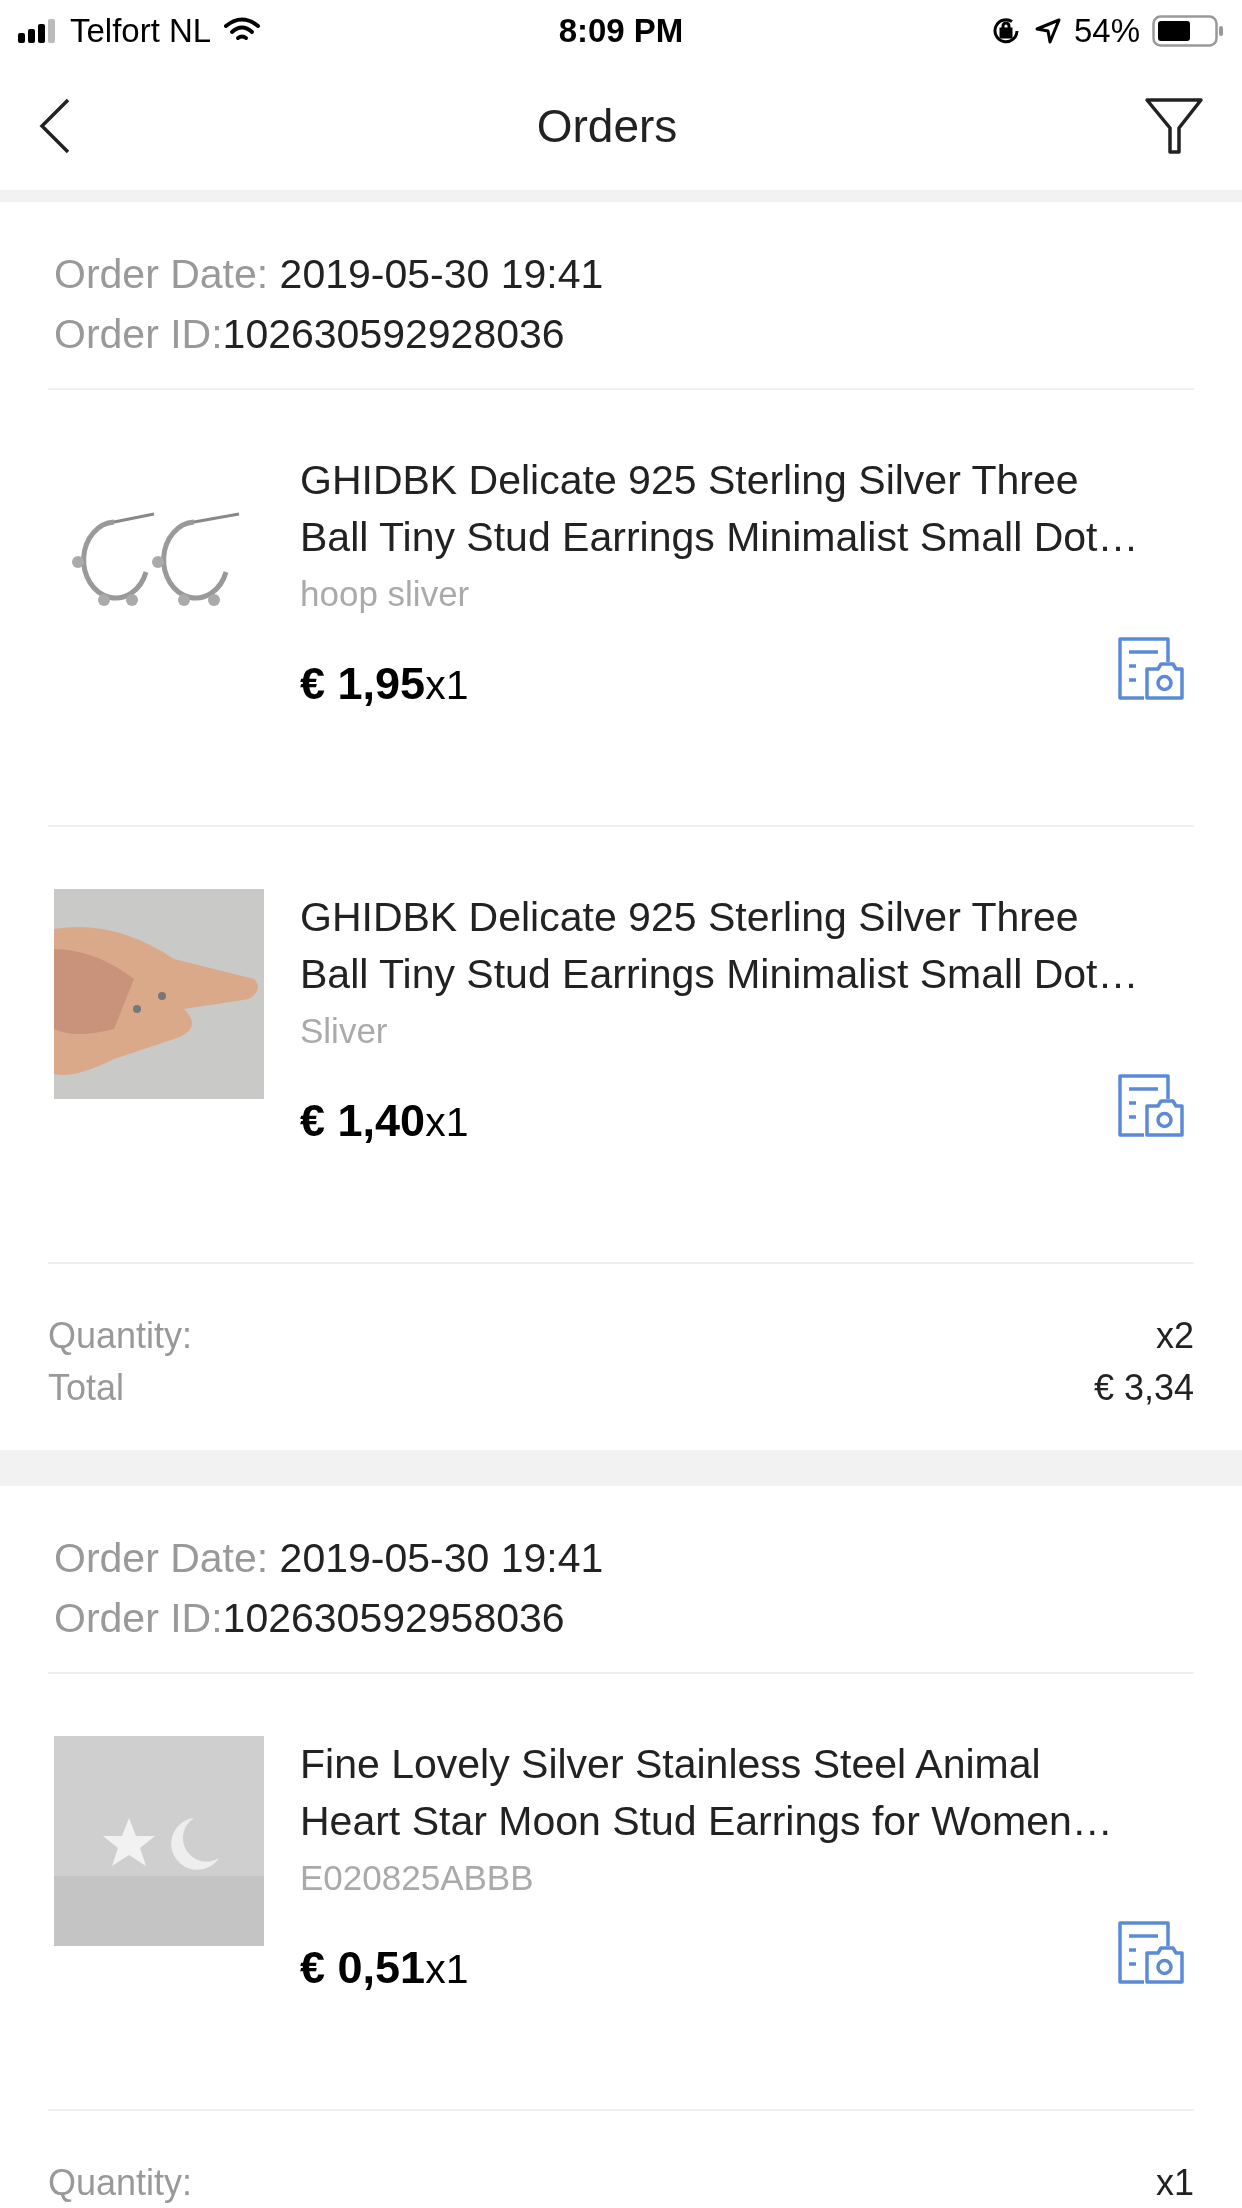 This screenshot has height=2208, width=1242. What do you see at coordinates (1188, 31) in the screenshot?
I see `battery-icon` at bounding box center [1188, 31].